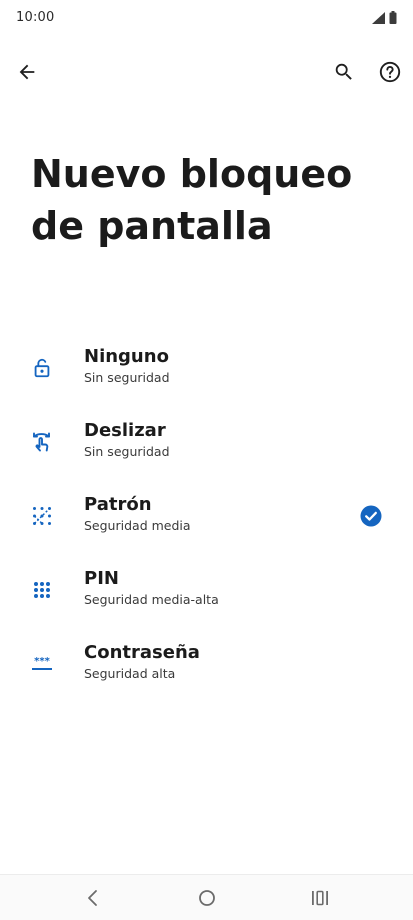 The height and width of the screenshot is (920, 413). Describe the element at coordinates (206, 72) in the screenshot. I see `top-app-bar` at that location.